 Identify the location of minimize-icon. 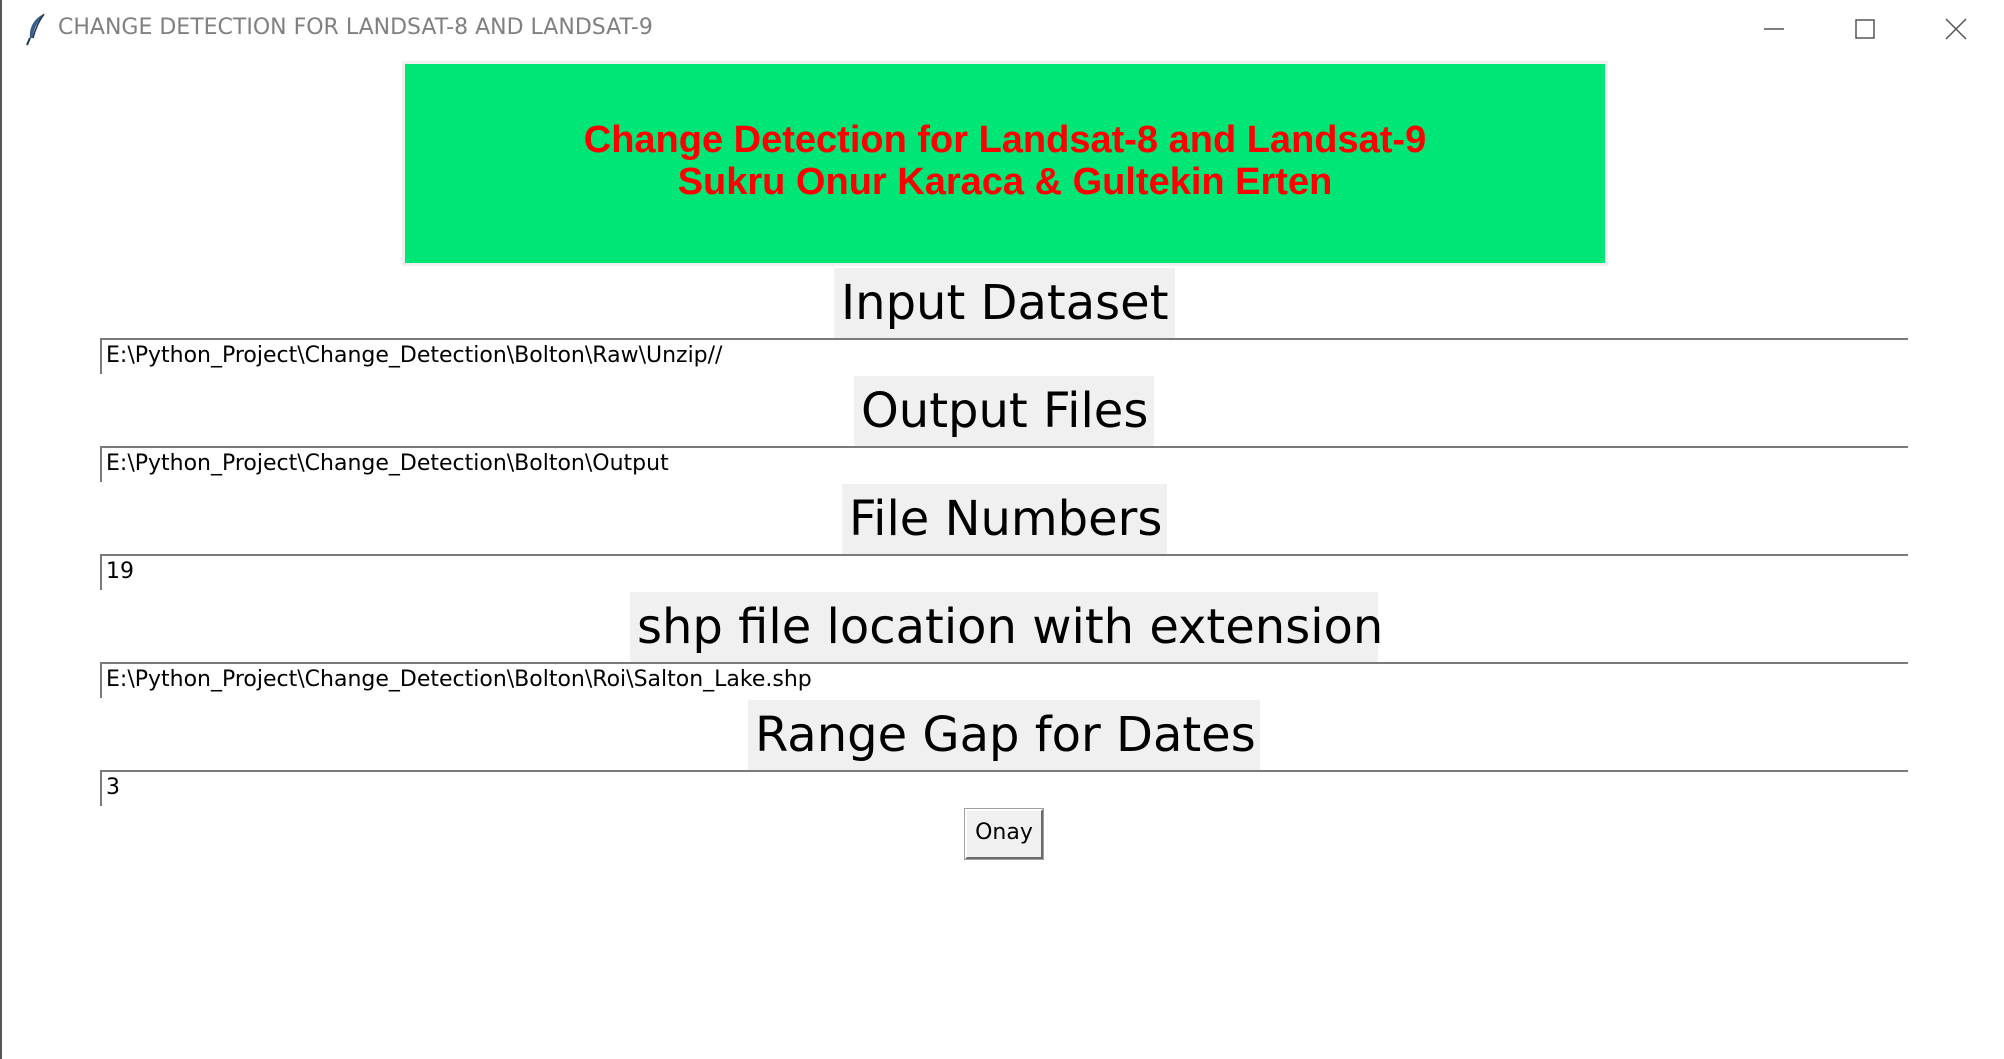
(1774, 29).